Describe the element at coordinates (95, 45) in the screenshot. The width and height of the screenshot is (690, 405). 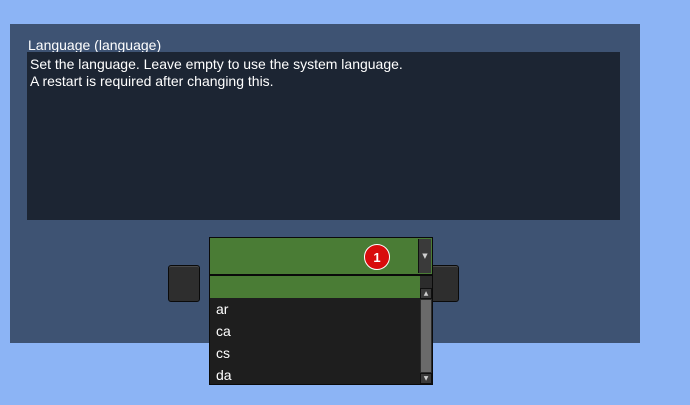
I see `setting-title: Language (language)` at that location.